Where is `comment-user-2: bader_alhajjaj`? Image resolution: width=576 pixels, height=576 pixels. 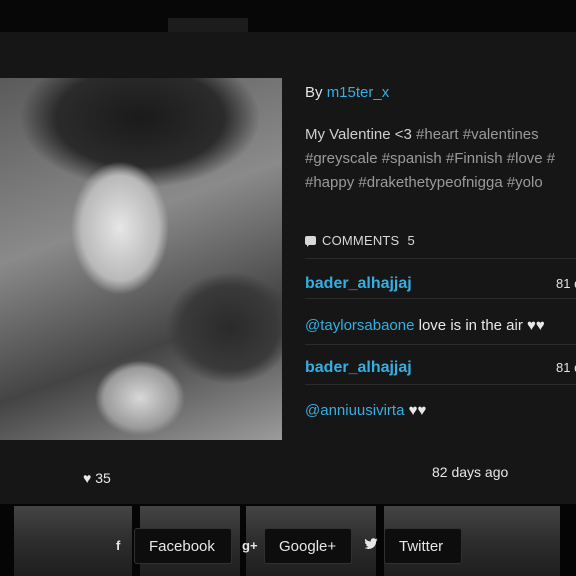 comment-user-2: bader_alhajjaj is located at coordinates (358, 368).